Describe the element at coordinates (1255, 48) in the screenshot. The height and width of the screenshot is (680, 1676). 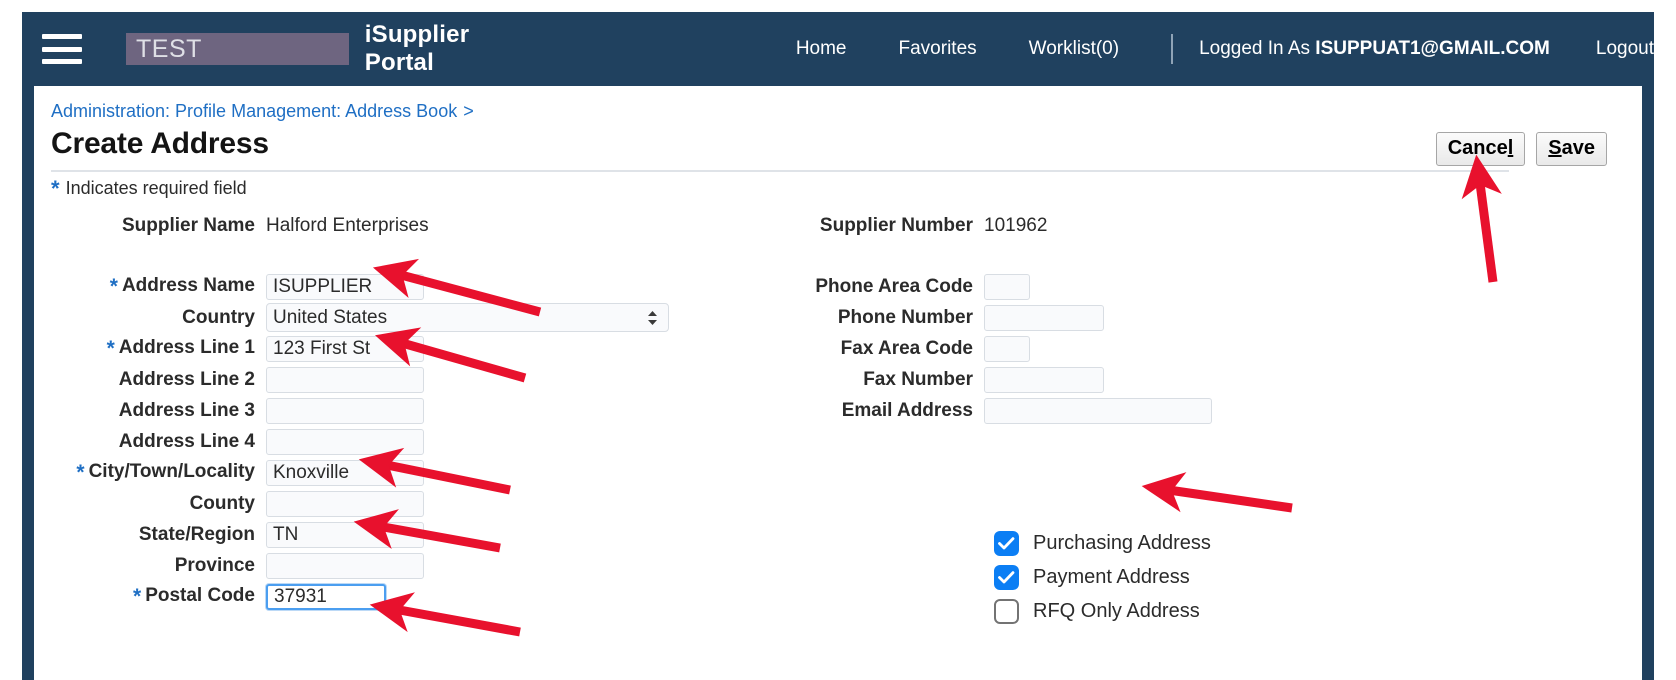
I see `logged-in-prefix: Logged In As` at that location.